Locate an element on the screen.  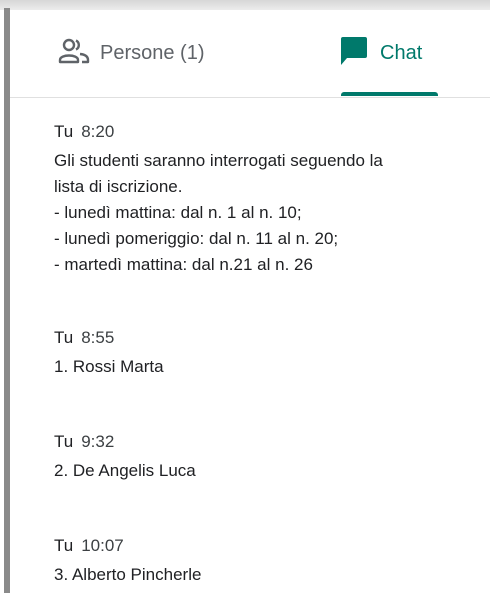
chat-message: Tu 8:55 1. Rossi Marta is located at coordinates (269, 353).